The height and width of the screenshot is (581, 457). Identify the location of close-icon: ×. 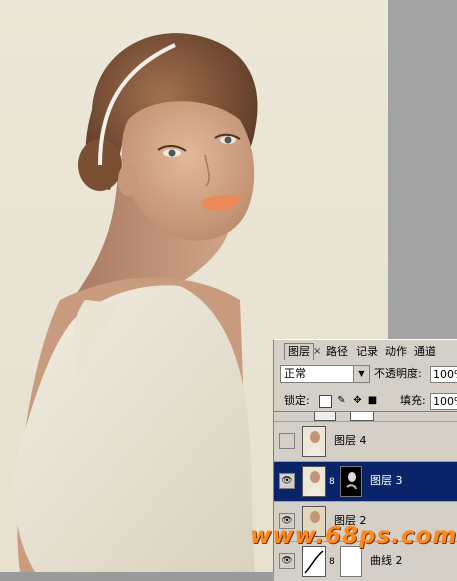
(317, 352).